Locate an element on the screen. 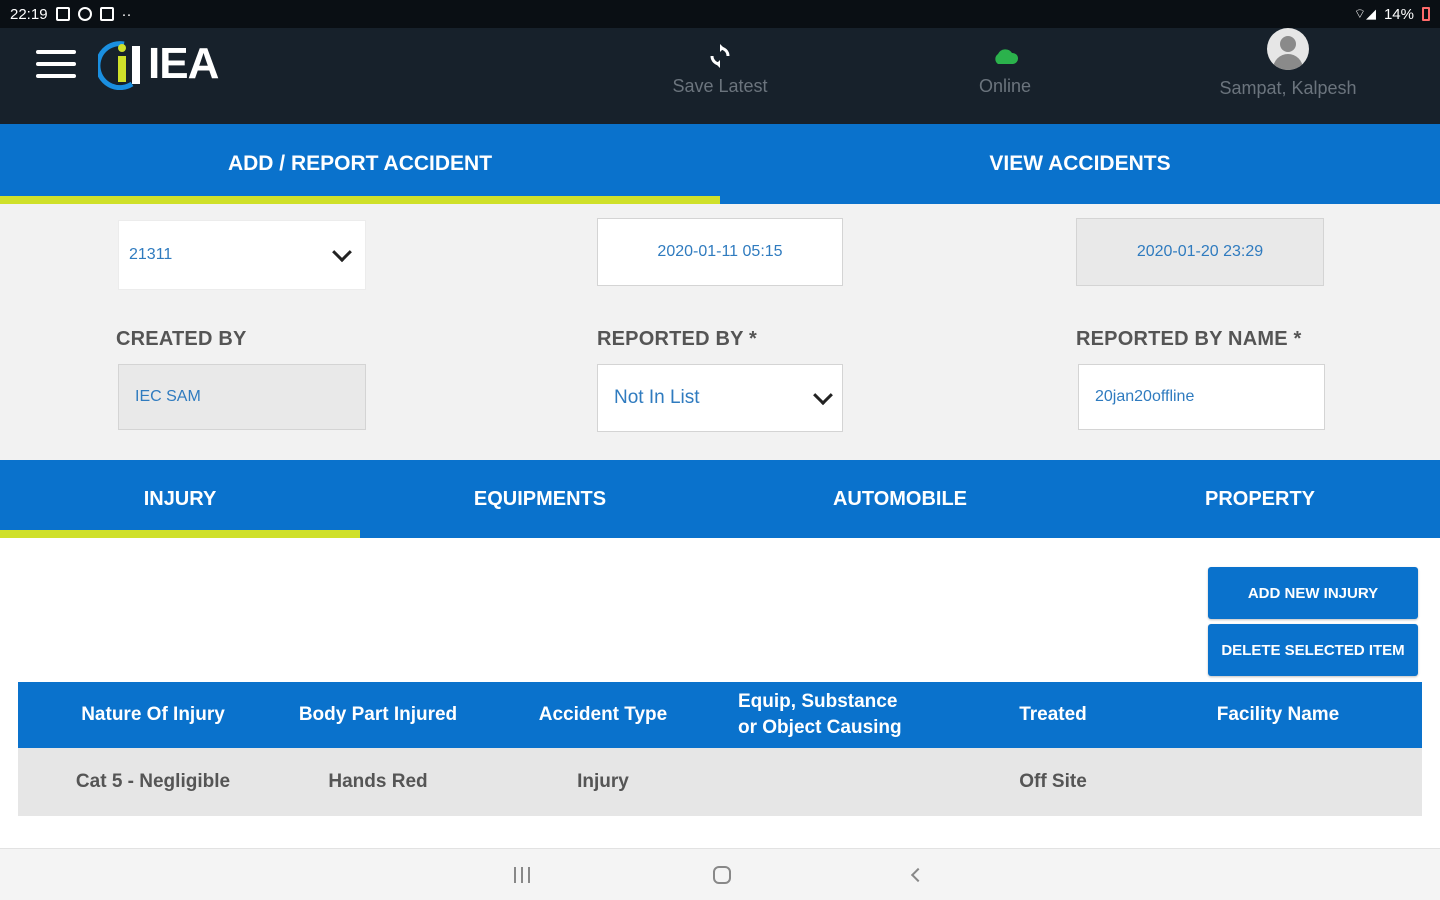 This screenshot has width=1440, height=900. image-notification-icon is located at coordinates (62, 14).